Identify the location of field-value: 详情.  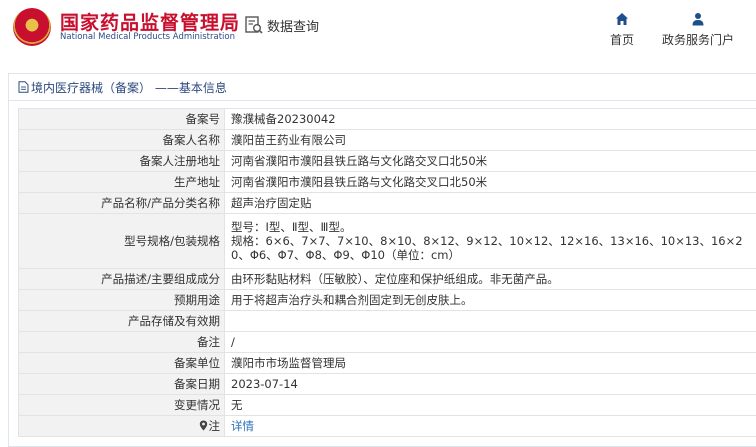
(490, 426).